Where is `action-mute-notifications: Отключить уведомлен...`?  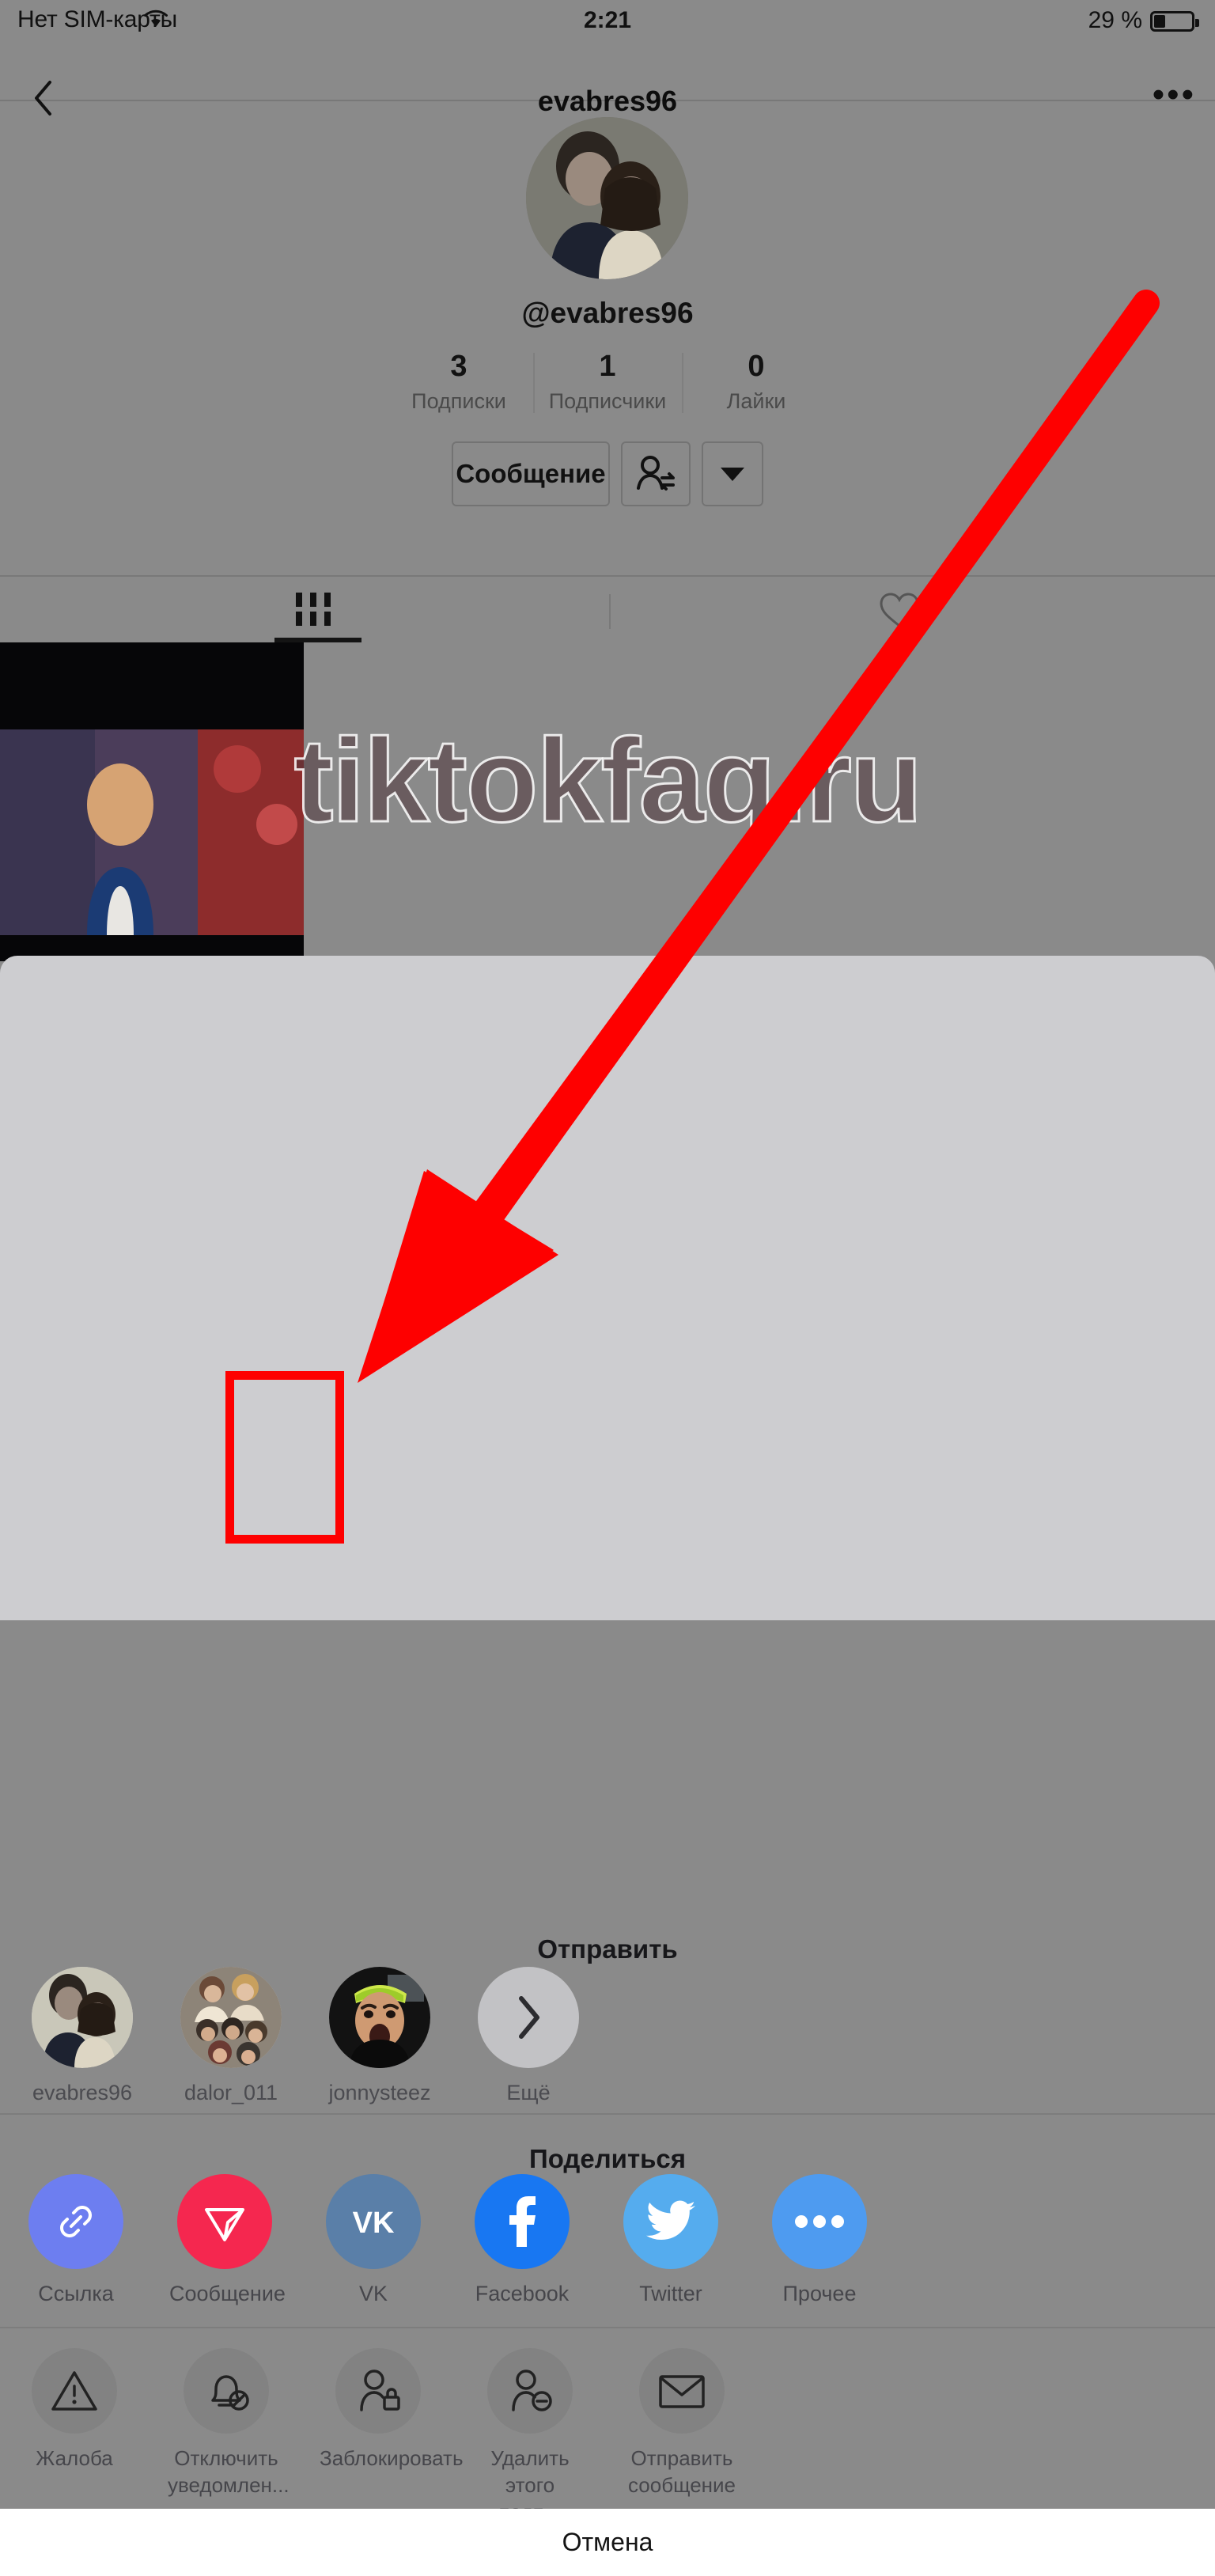 action-mute-notifications: Отключить уведомлен... is located at coordinates (229, 2436).